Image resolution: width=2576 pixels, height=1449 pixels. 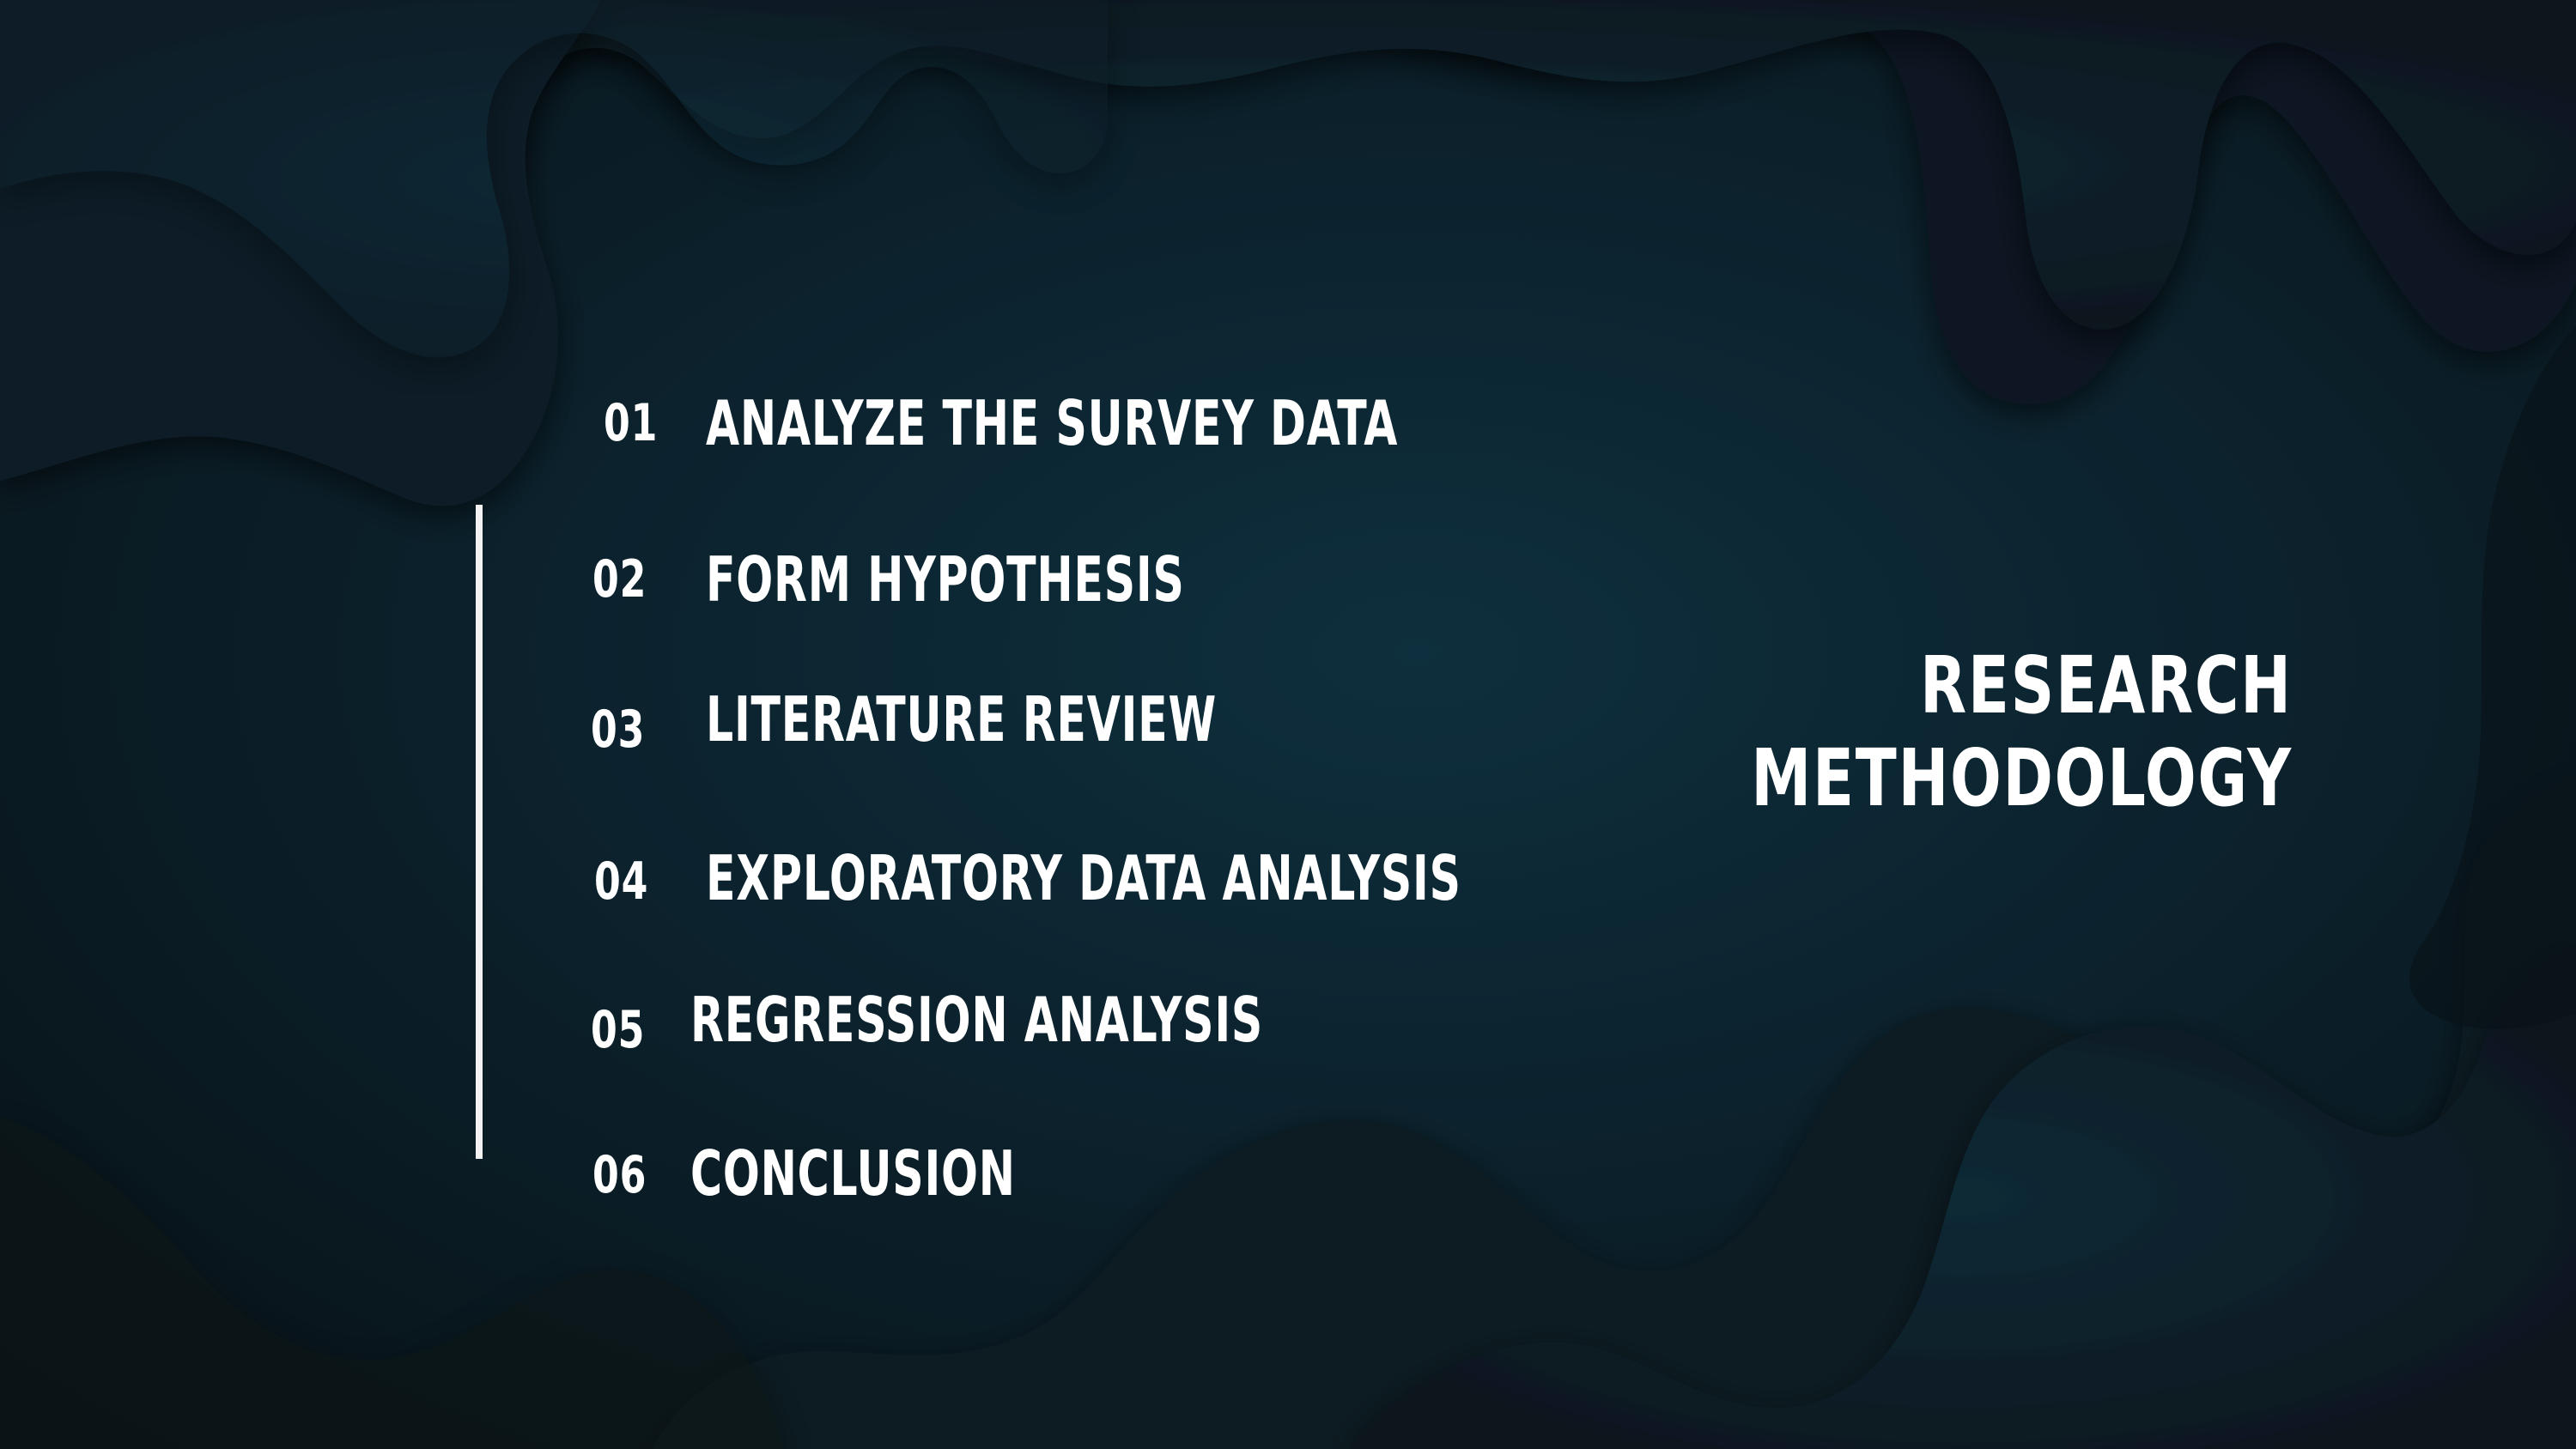 I want to click on item-label: REGRESSION ANALYSIS, so click(x=977, y=1020).